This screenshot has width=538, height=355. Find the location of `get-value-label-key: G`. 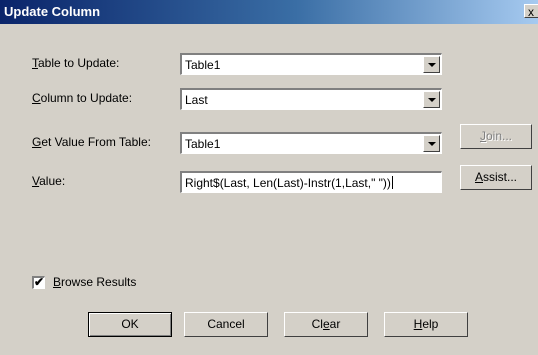

get-value-label-key: G is located at coordinates (37, 142).